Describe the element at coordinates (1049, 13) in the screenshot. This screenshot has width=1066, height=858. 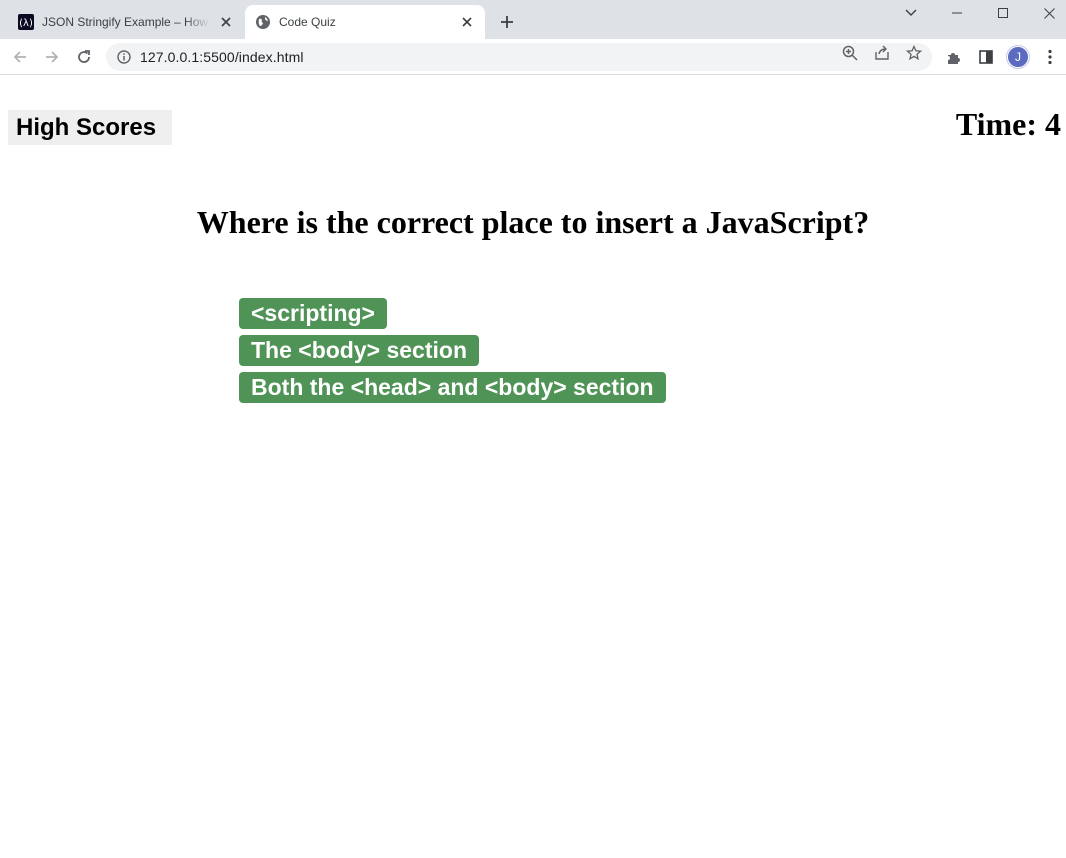
I see `close-icon` at that location.